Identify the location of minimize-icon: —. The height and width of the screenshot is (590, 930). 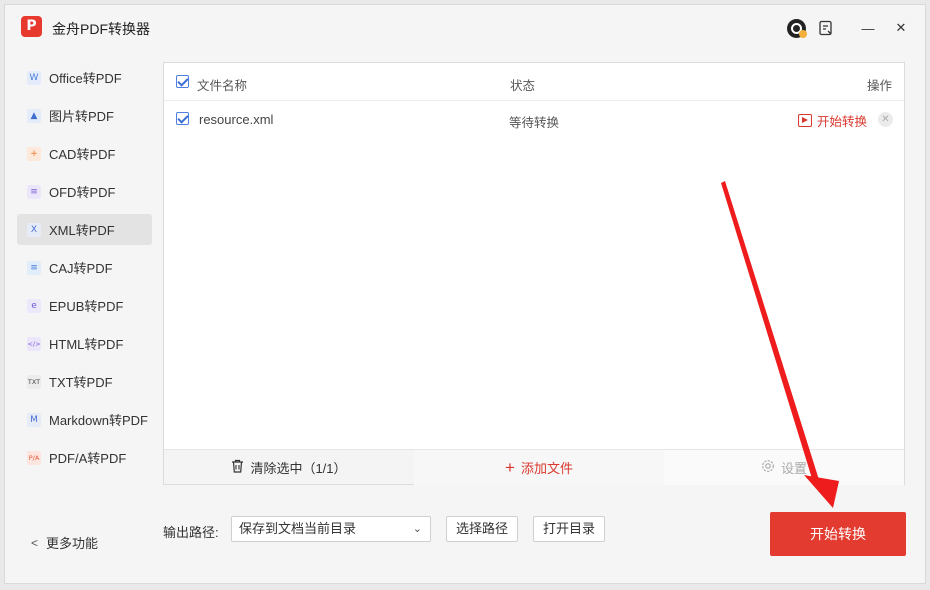
(868, 28).